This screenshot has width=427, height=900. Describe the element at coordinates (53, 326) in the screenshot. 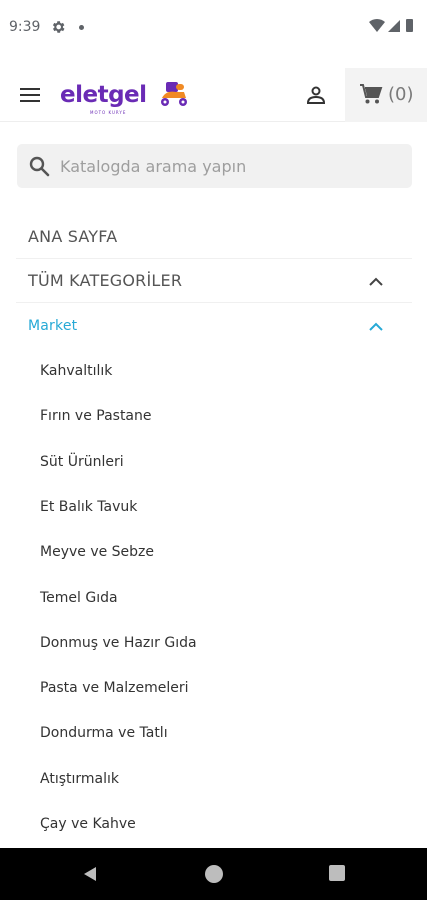

I see `menu-item-market-label: Market` at that location.